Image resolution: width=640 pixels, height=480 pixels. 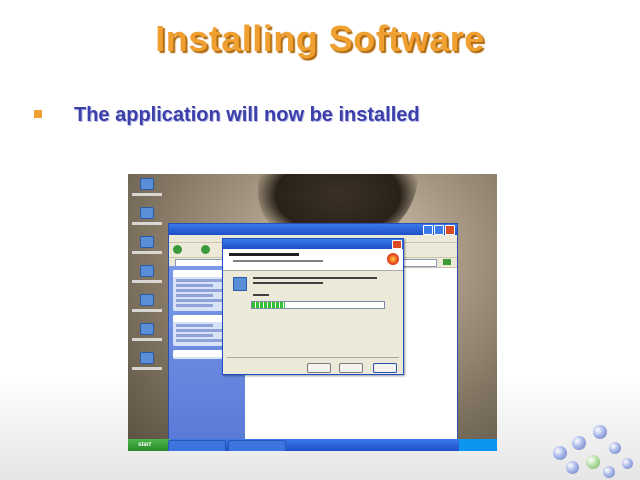 I want to click on installer-logo-icon, so click(x=393, y=259).